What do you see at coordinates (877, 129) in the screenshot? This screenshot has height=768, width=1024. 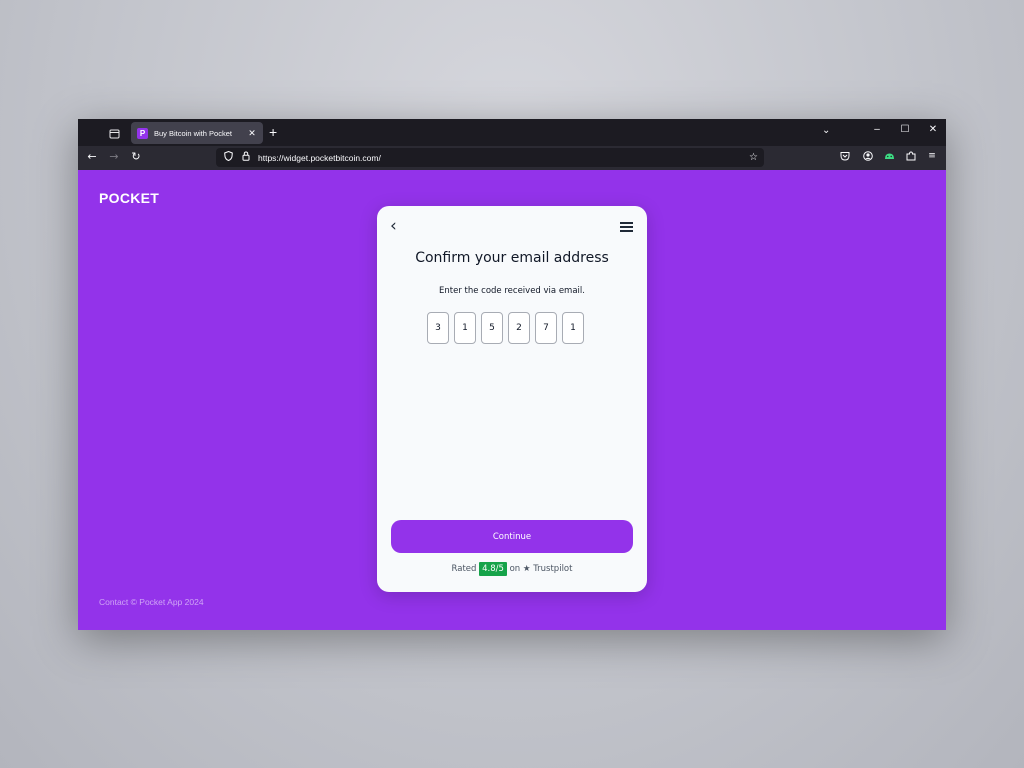 I see `minimize-icon: –` at bounding box center [877, 129].